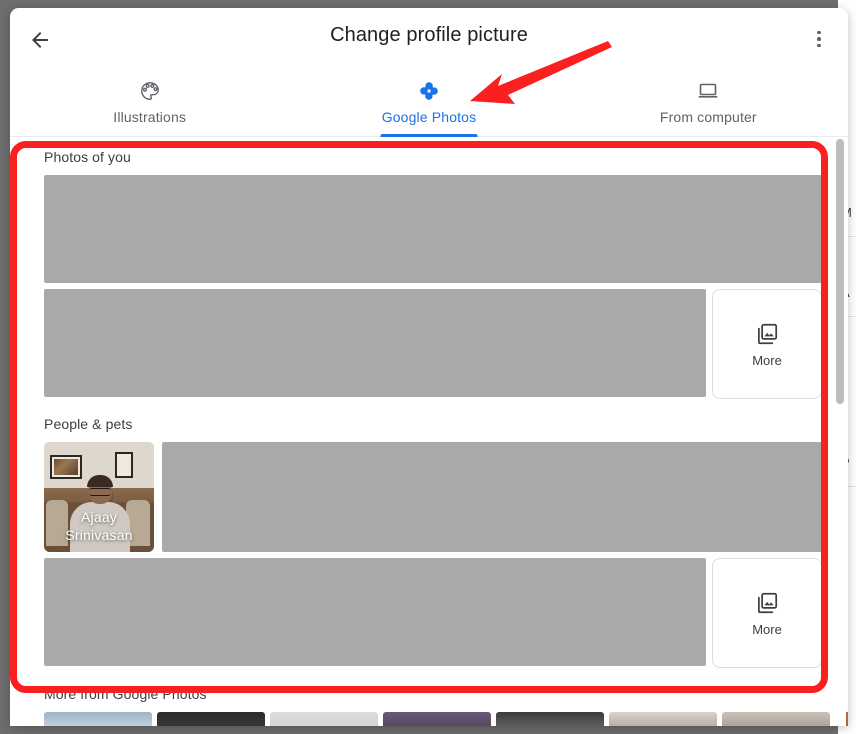  I want to click on person-name-line1: Ajaay, so click(99, 517).